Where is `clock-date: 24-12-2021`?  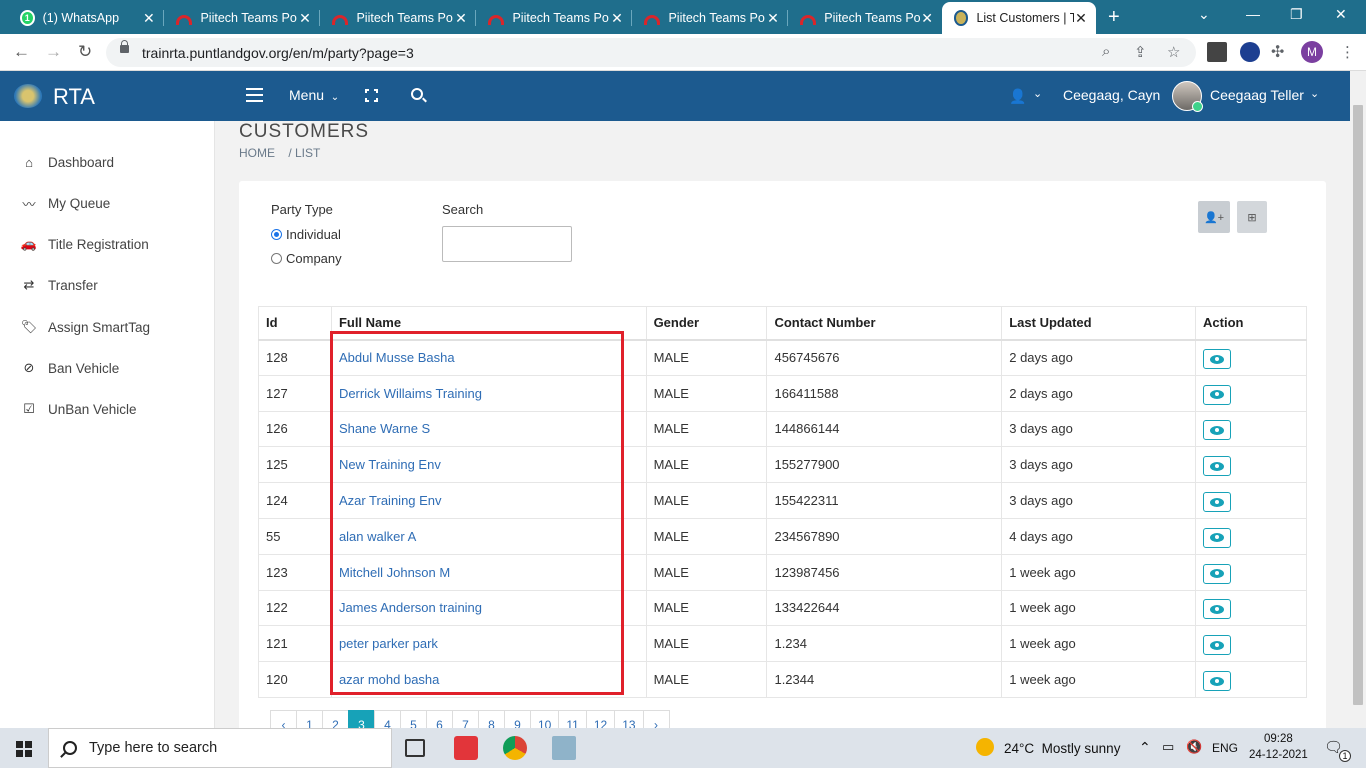 clock-date: 24-12-2021 is located at coordinates (1278, 755).